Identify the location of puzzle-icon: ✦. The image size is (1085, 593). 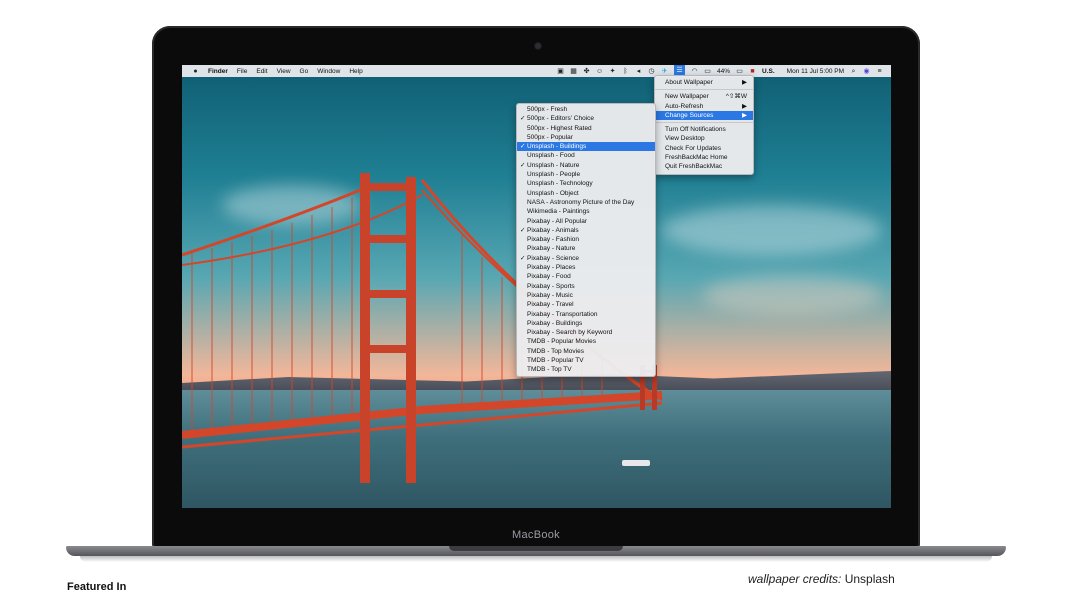
(612, 71).